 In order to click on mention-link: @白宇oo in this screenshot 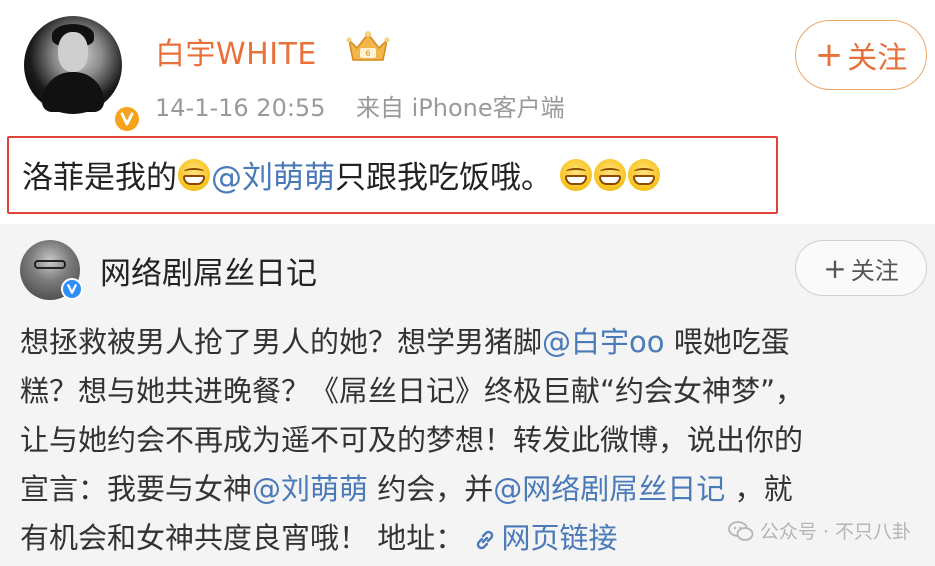, I will do `click(603, 342)`.